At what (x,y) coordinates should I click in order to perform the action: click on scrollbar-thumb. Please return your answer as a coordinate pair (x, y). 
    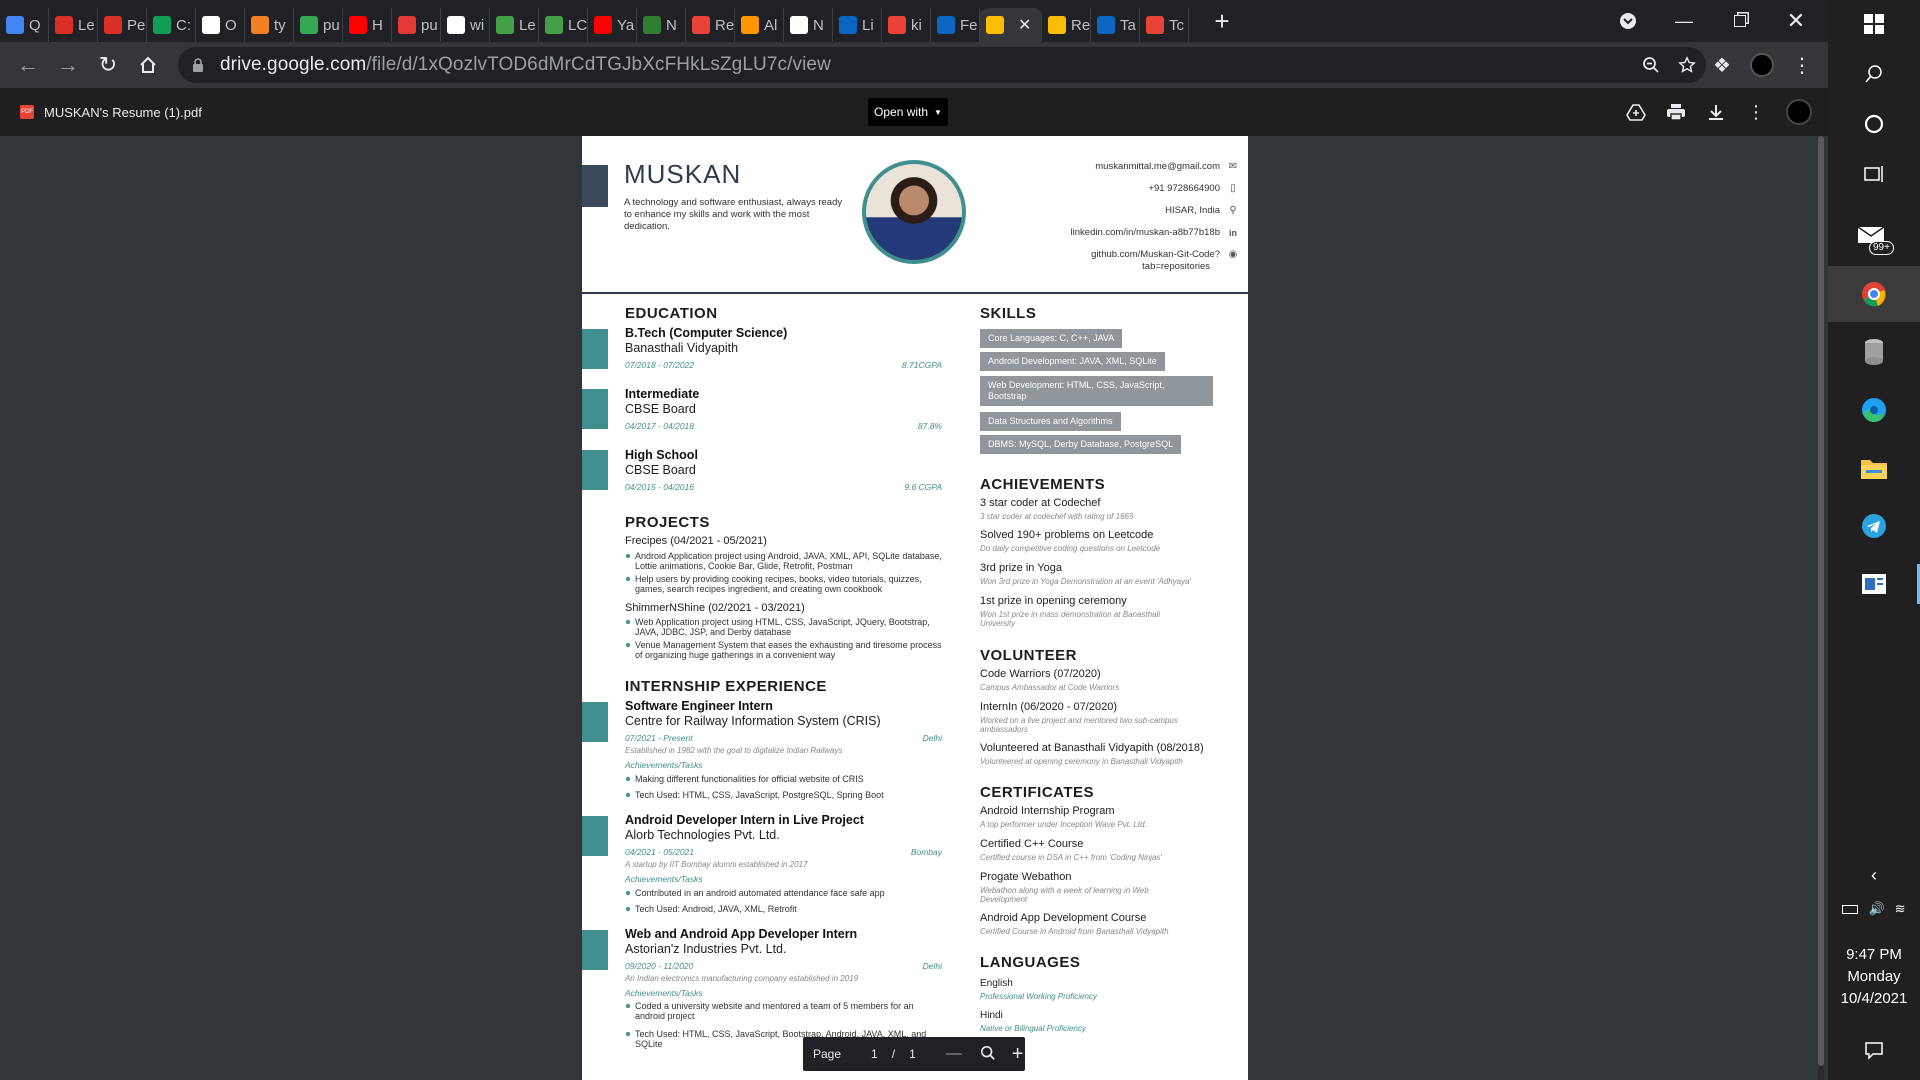
    Looking at the image, I should click on (1821, 601).